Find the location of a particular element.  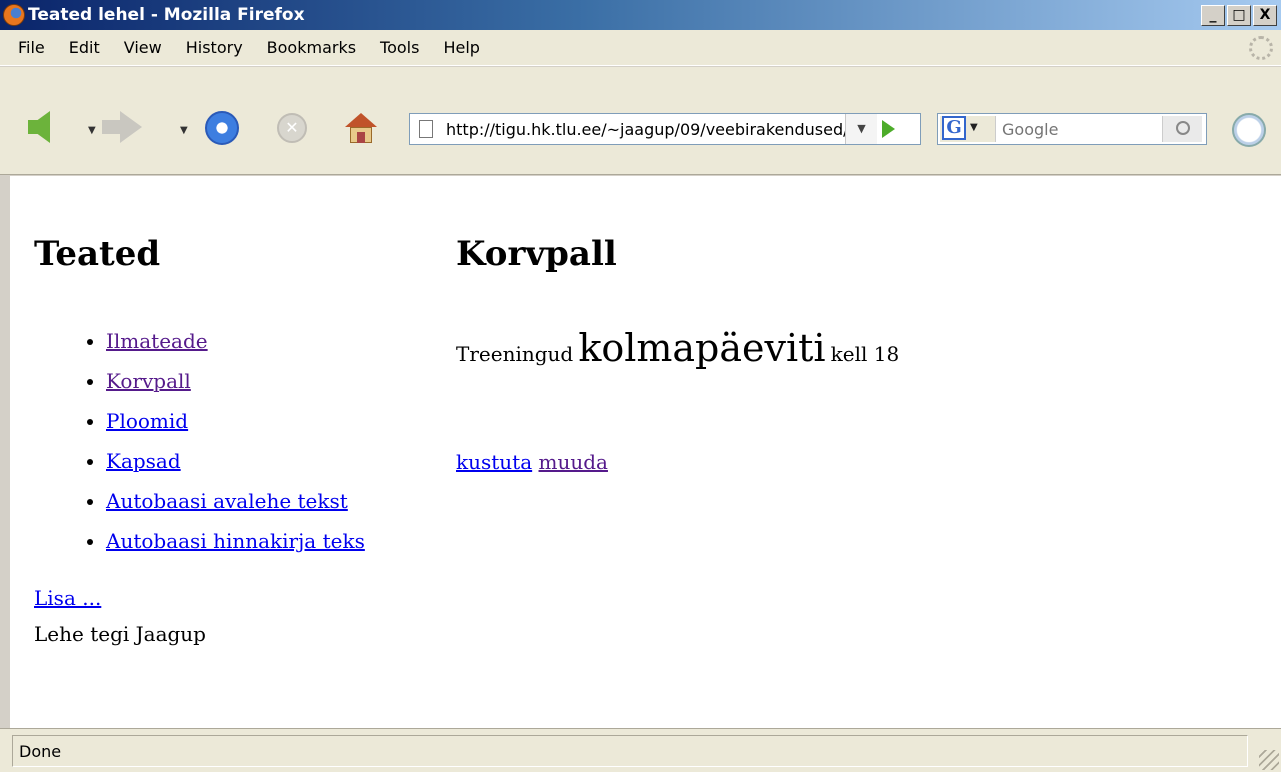

engine-dropdown-icon: ▼ is located at coordinates (974, 127).